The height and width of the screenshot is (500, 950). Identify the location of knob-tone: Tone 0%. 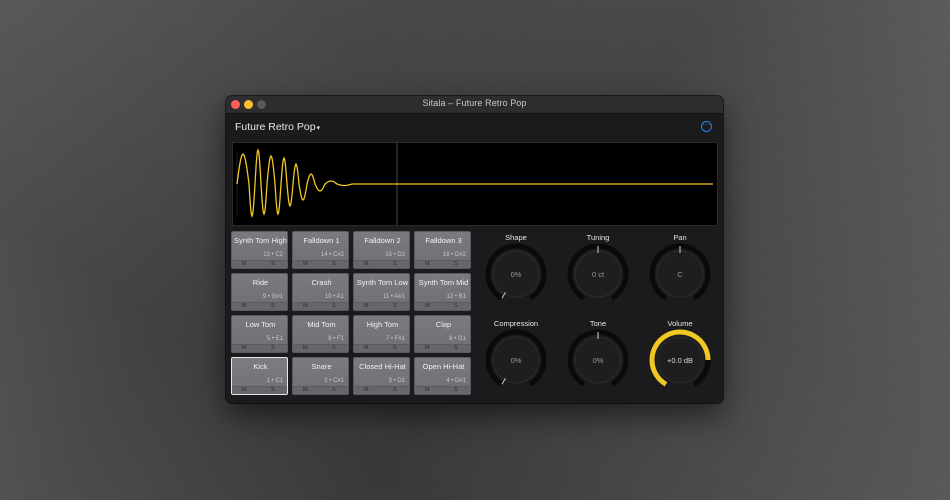
(598, 357).